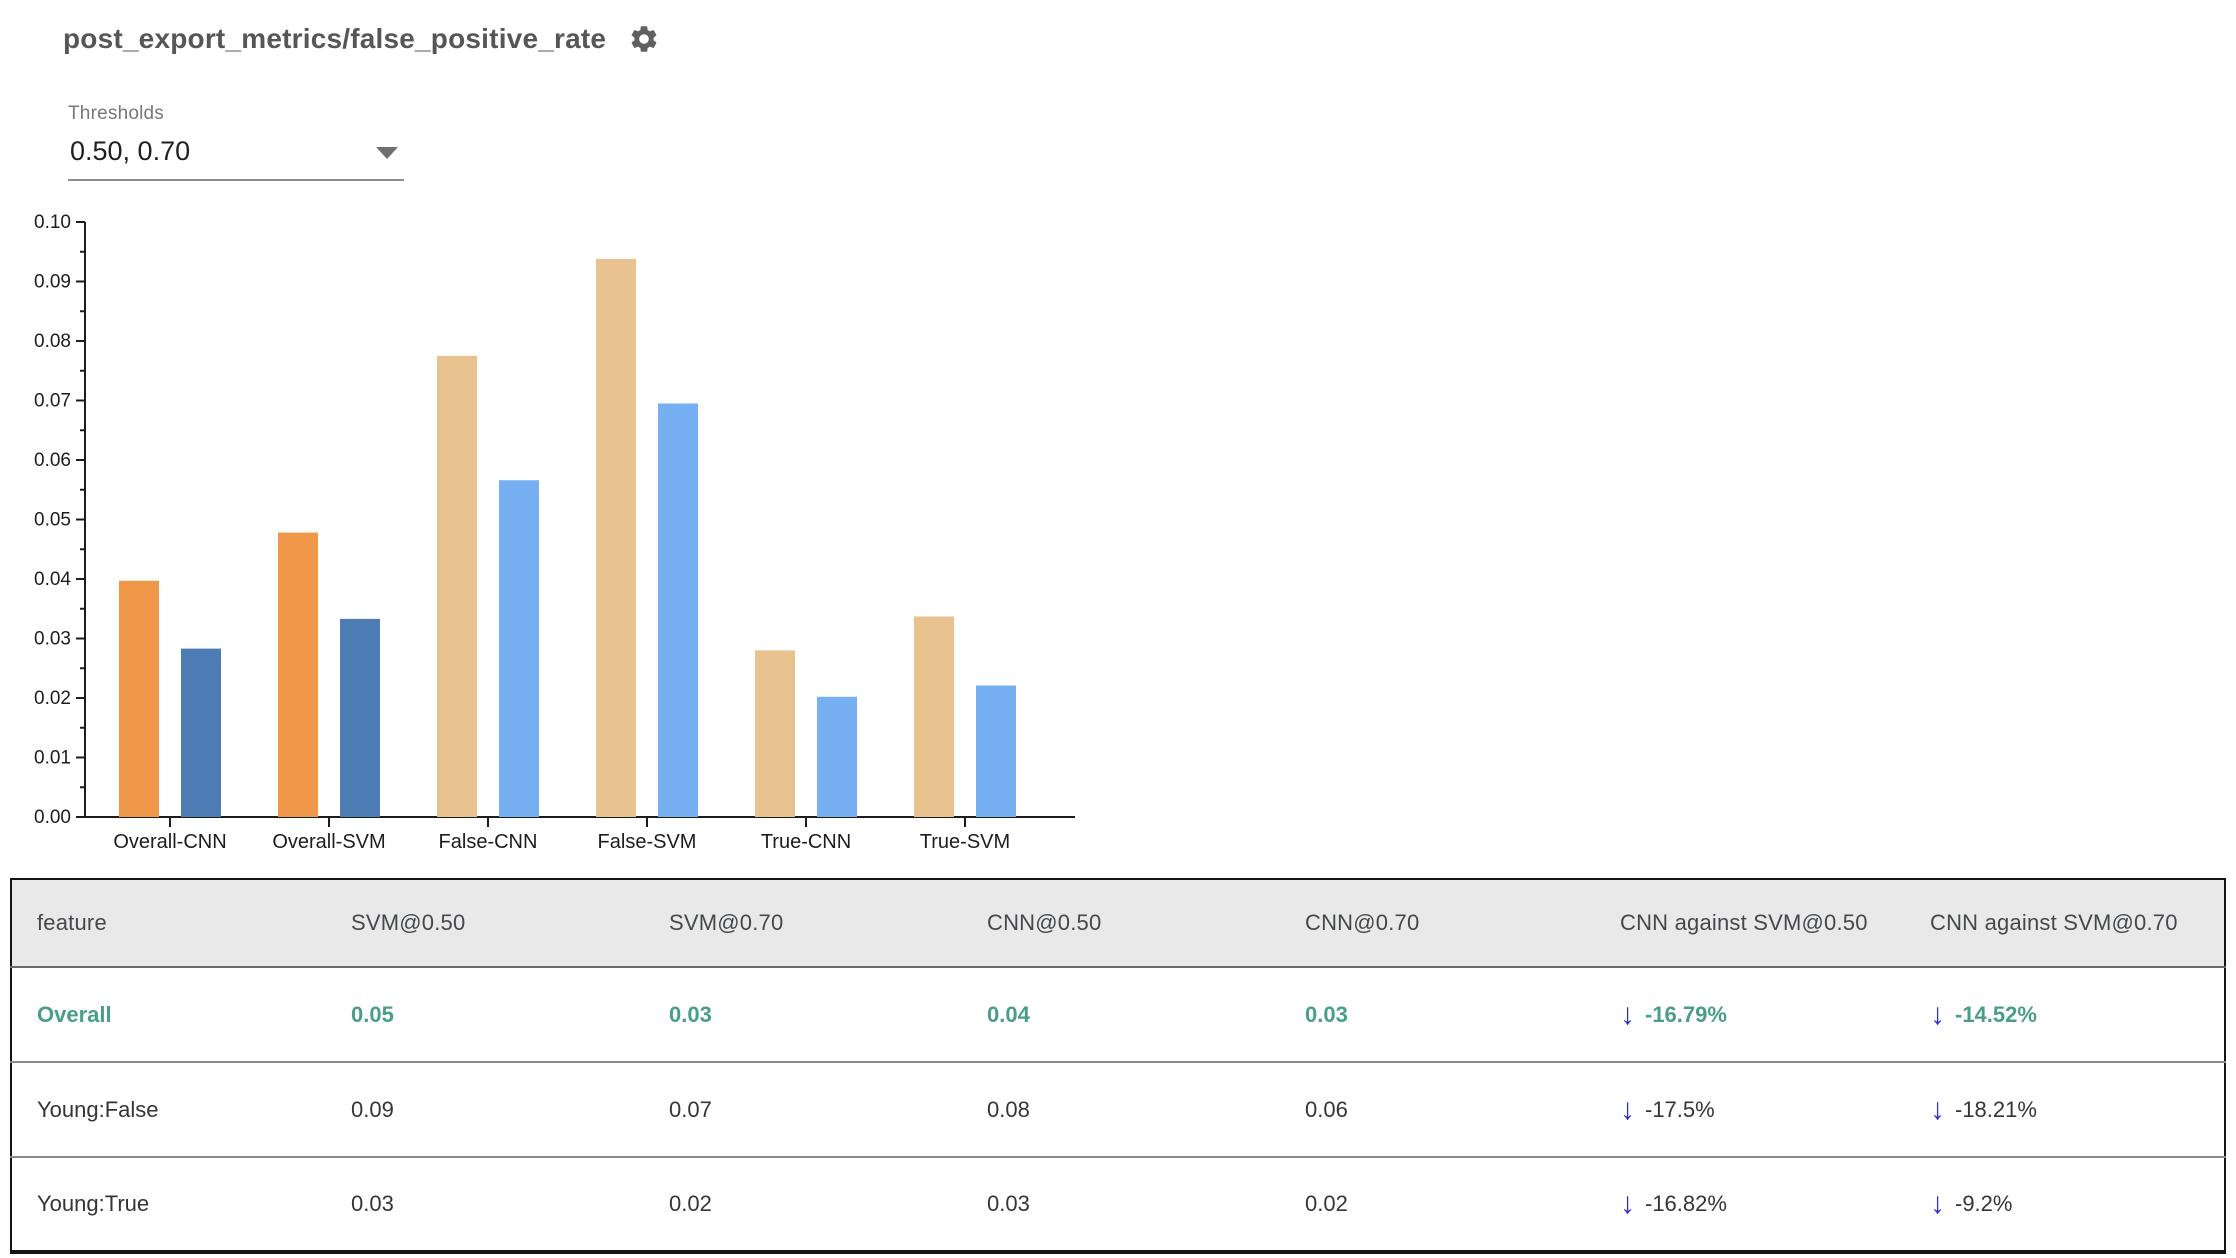  What do you see at coordinates (485, 1110) in the screenshot?
I see `value-cell: 0.09` at bounding box center [485, 1110].